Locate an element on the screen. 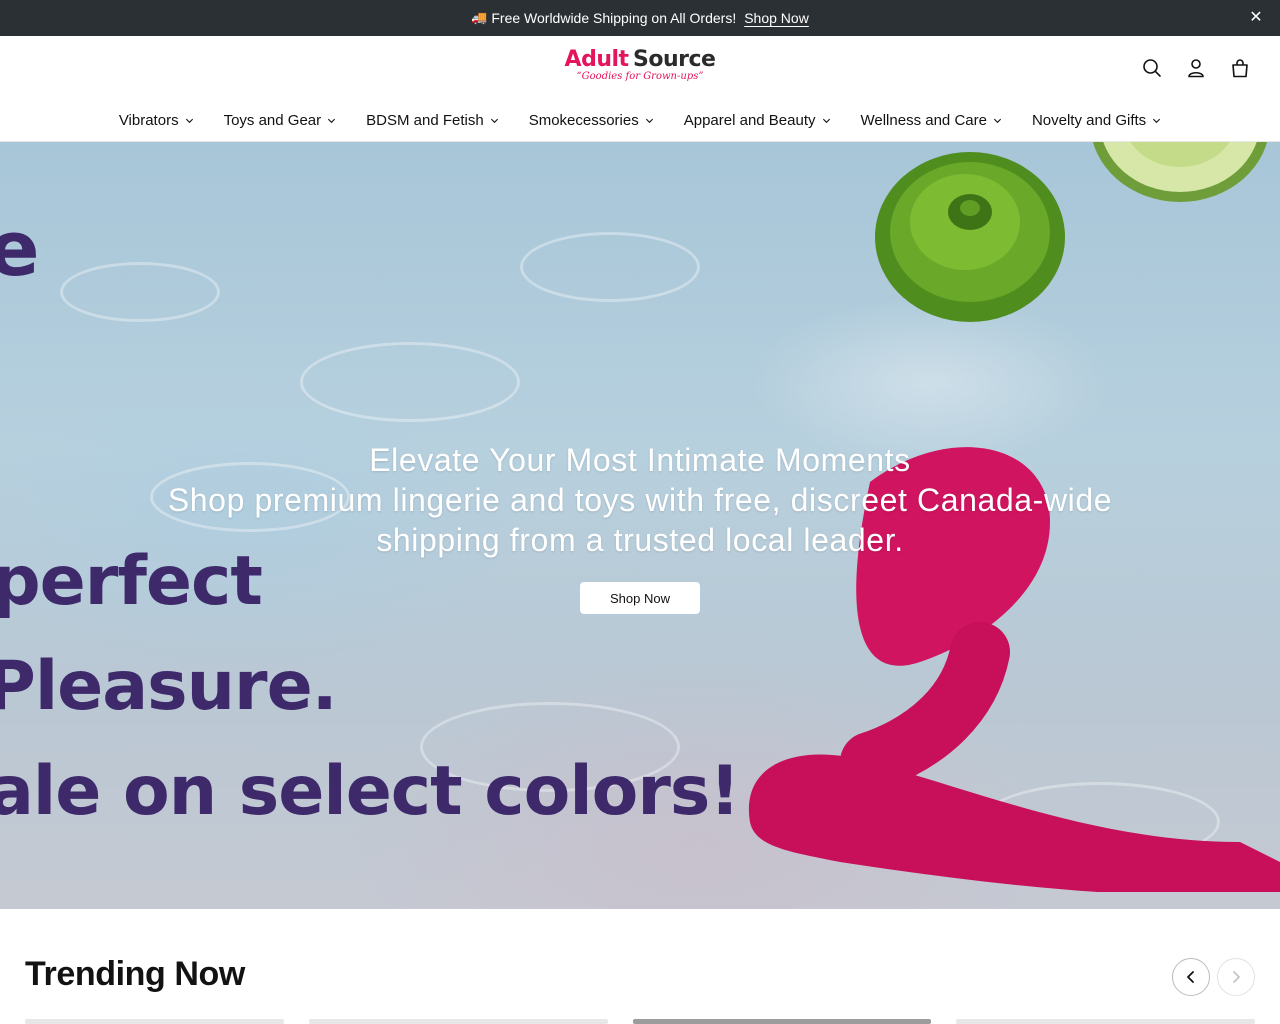  chevron-right-icon is located at coordinates (1236, 977).